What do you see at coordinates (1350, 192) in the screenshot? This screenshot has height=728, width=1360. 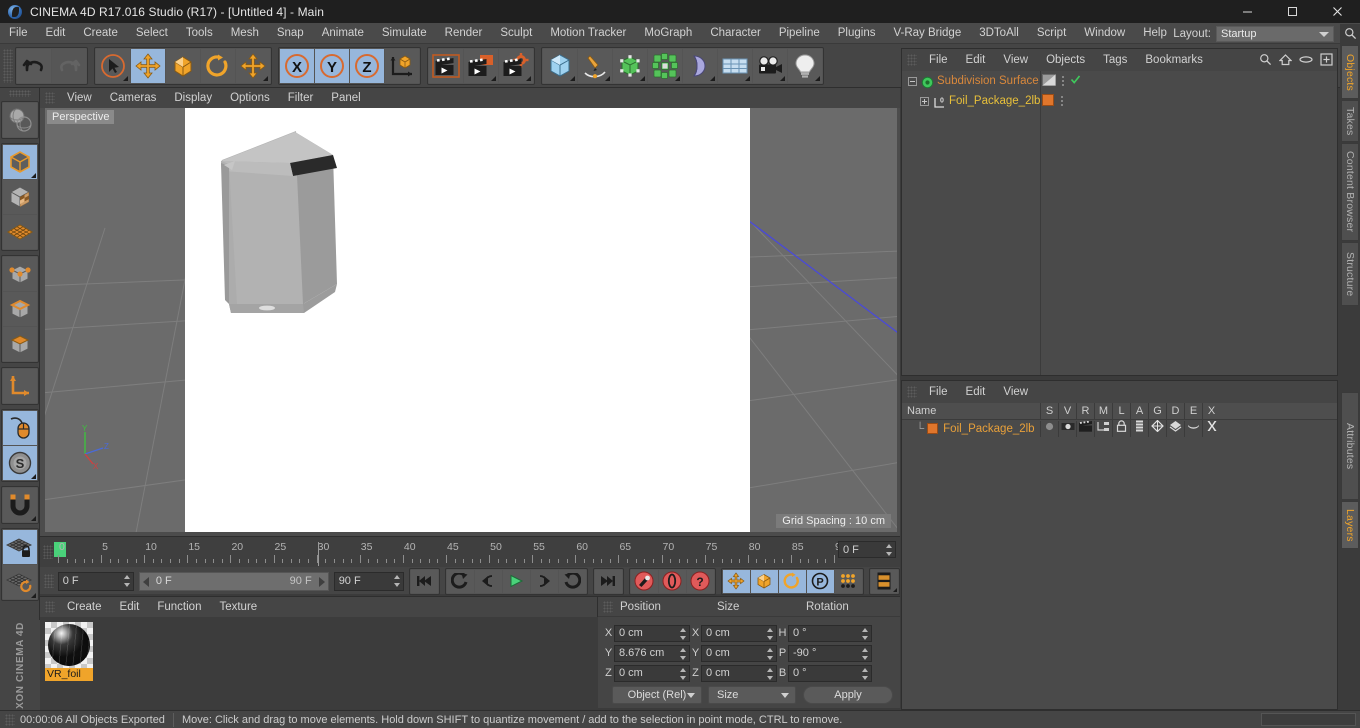 I see `vtab-content-browser: Content Browser` at bounding box center [1350, 192].